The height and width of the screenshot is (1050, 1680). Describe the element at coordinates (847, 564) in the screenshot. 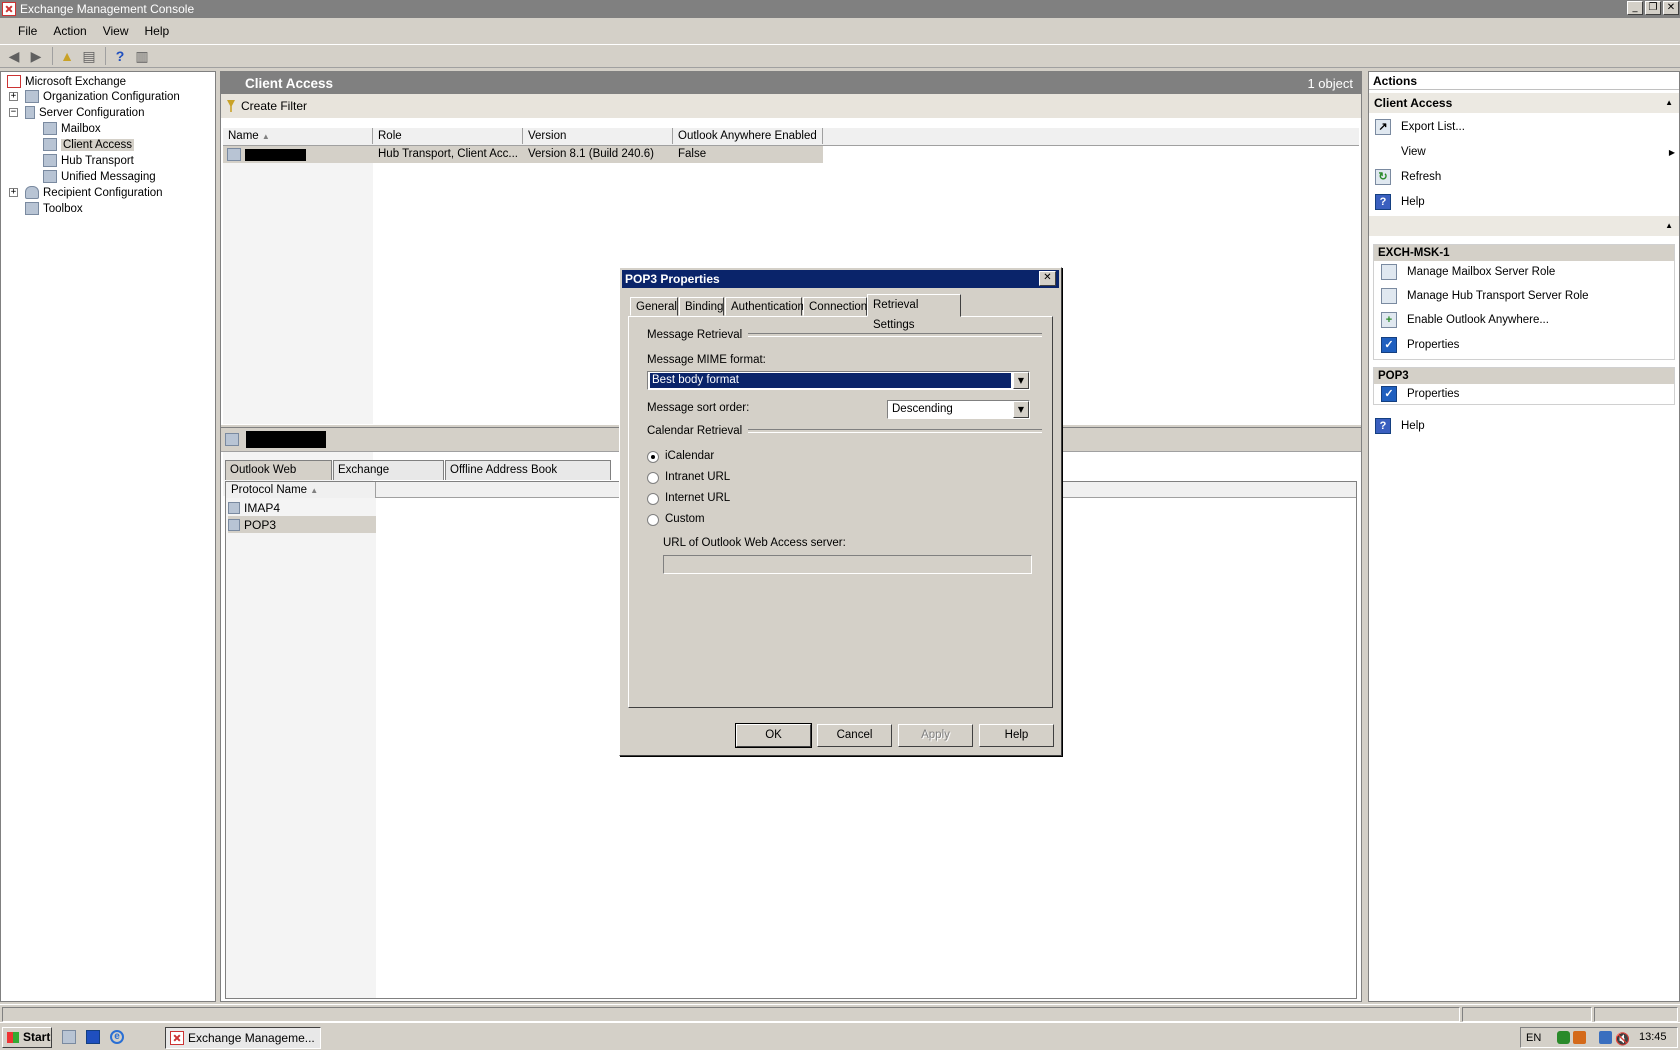

I see `owa-url-field` at that location.